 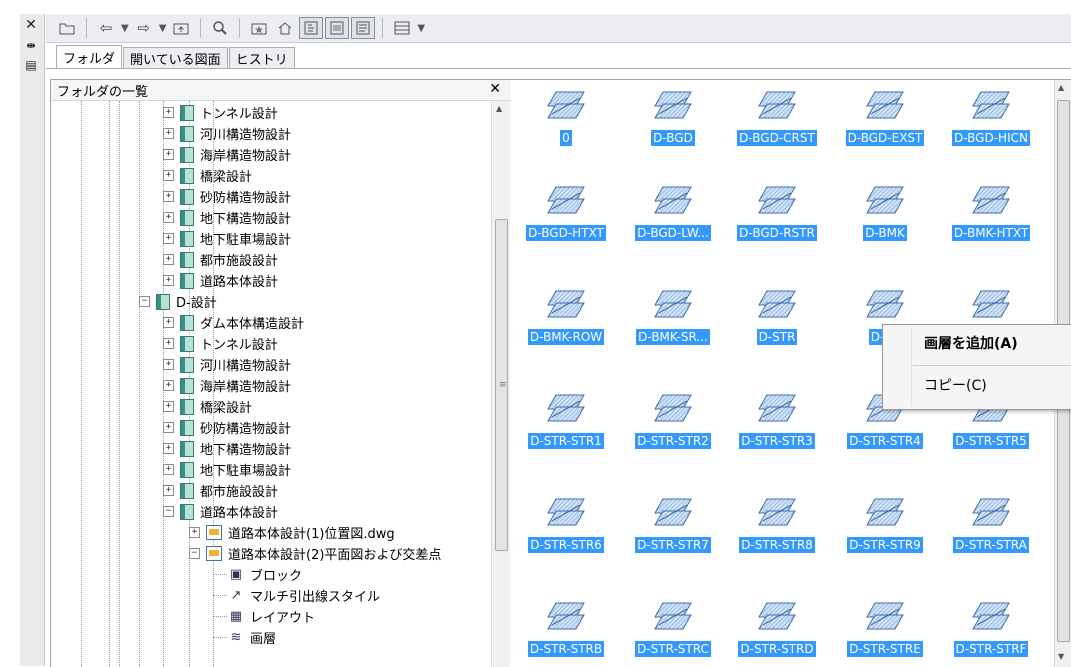 I want to click on folder-tree-scrollbar: ▲ ≡, so click(x=500, y=384).